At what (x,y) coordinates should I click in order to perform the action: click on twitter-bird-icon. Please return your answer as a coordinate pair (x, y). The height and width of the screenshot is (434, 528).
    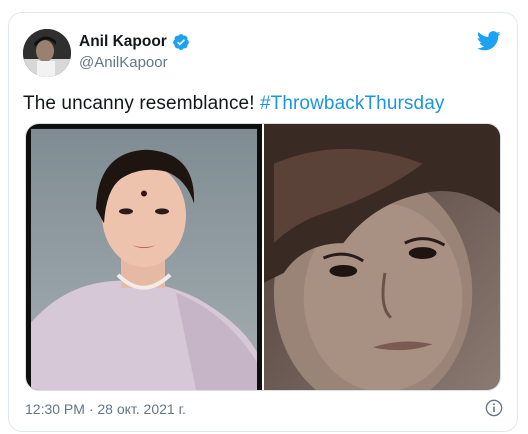
    Looking at the image, I should click on (489, 41).